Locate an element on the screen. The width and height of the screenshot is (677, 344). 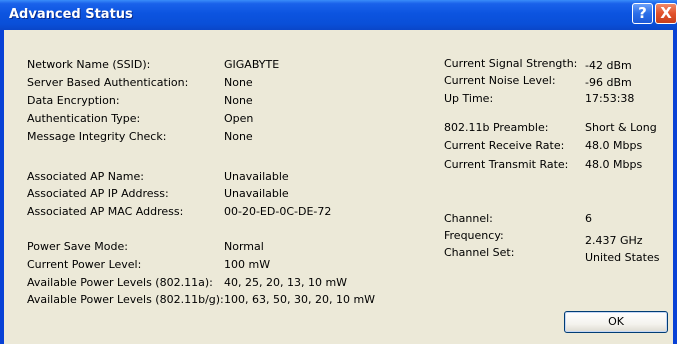
uptime-value: 17:53:38 is located at coordinates (610, 98).